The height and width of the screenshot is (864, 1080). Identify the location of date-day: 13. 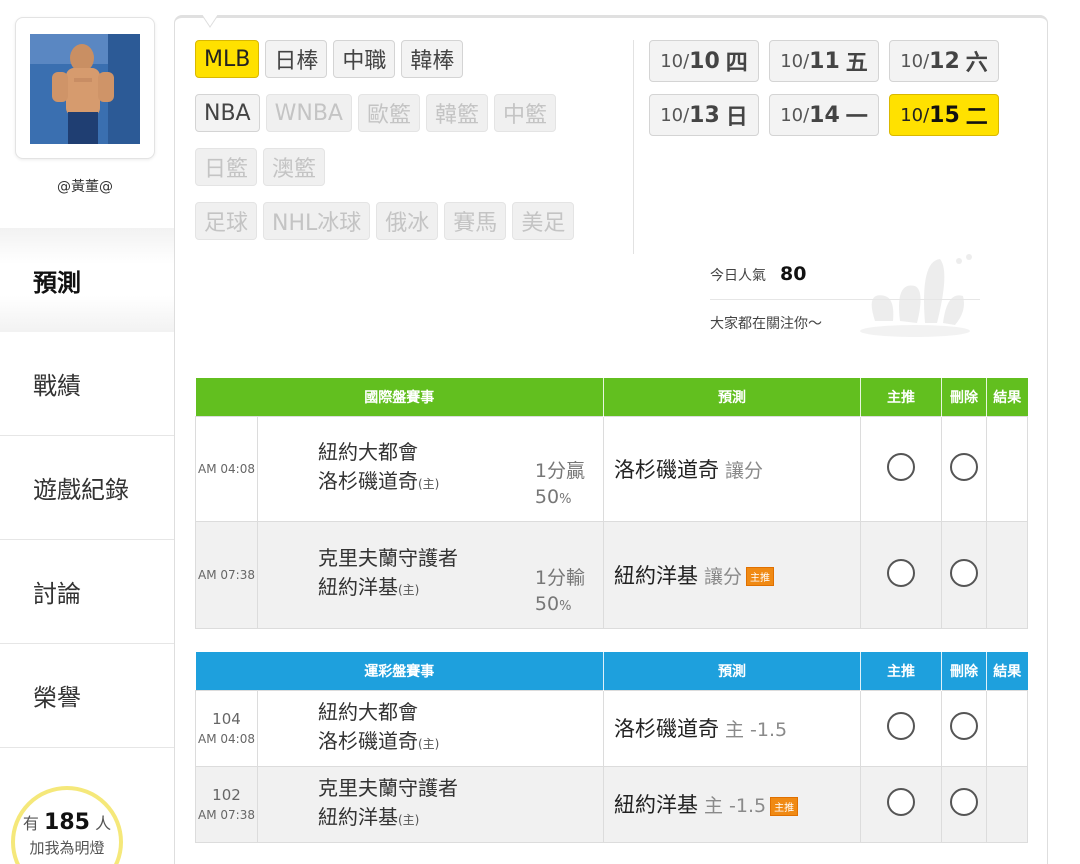
(704, 115).